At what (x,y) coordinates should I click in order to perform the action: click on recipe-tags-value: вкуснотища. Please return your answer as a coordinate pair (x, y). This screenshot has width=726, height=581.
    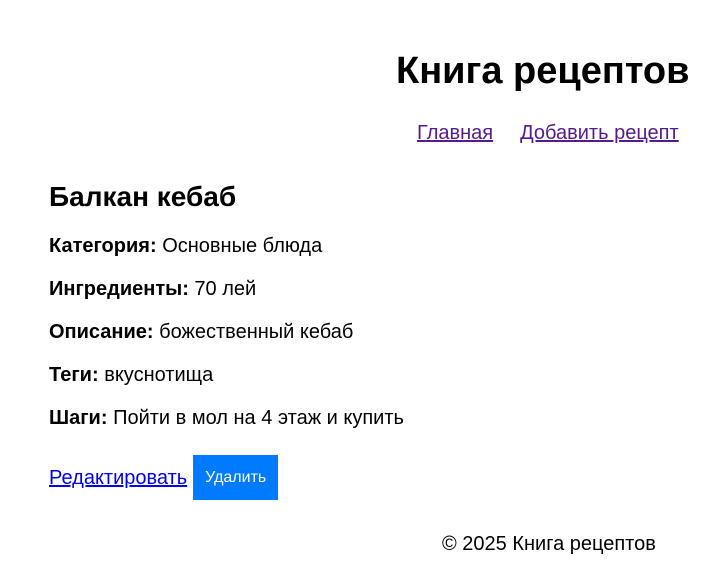
    Looking at the image, I should click on (159, 375).